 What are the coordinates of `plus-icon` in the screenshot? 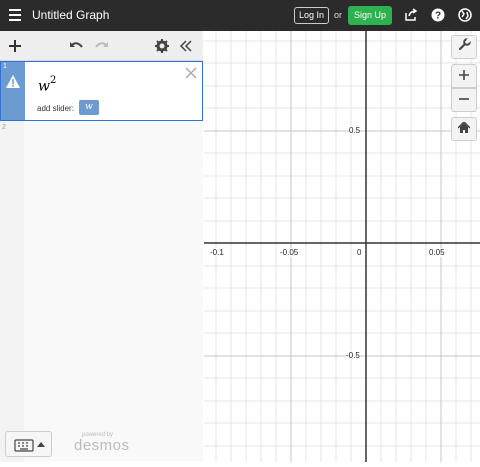 It's located at (464, 76).